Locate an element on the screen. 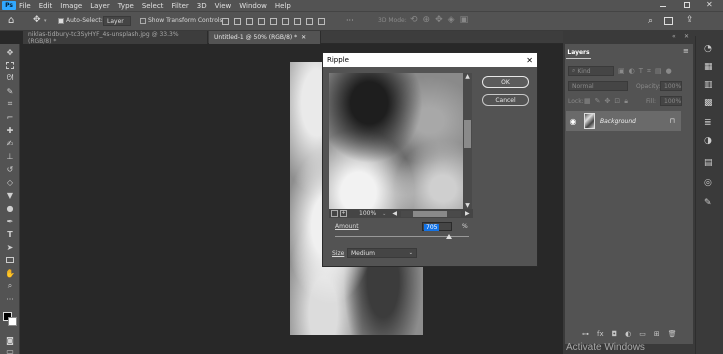 The width and height of the screenshot is (723, 354). menu-3d: 3D is located at coordinates (202, 6).